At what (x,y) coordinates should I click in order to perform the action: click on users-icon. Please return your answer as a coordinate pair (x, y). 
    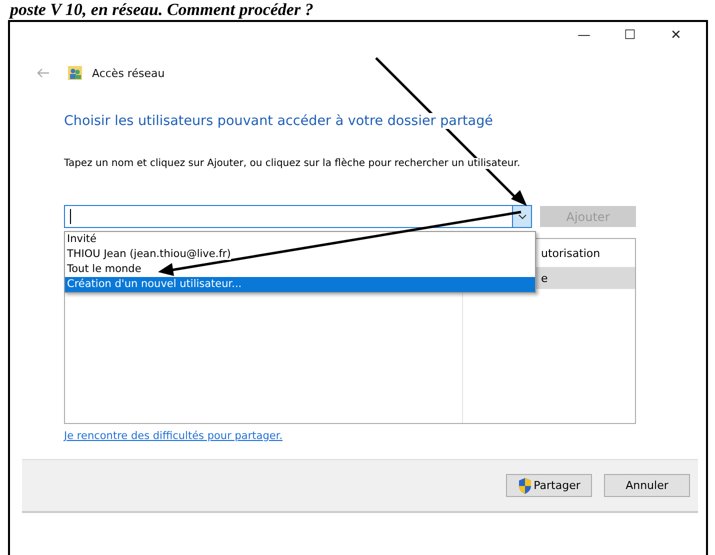
    Looking at the image, I should click on (75, 73).